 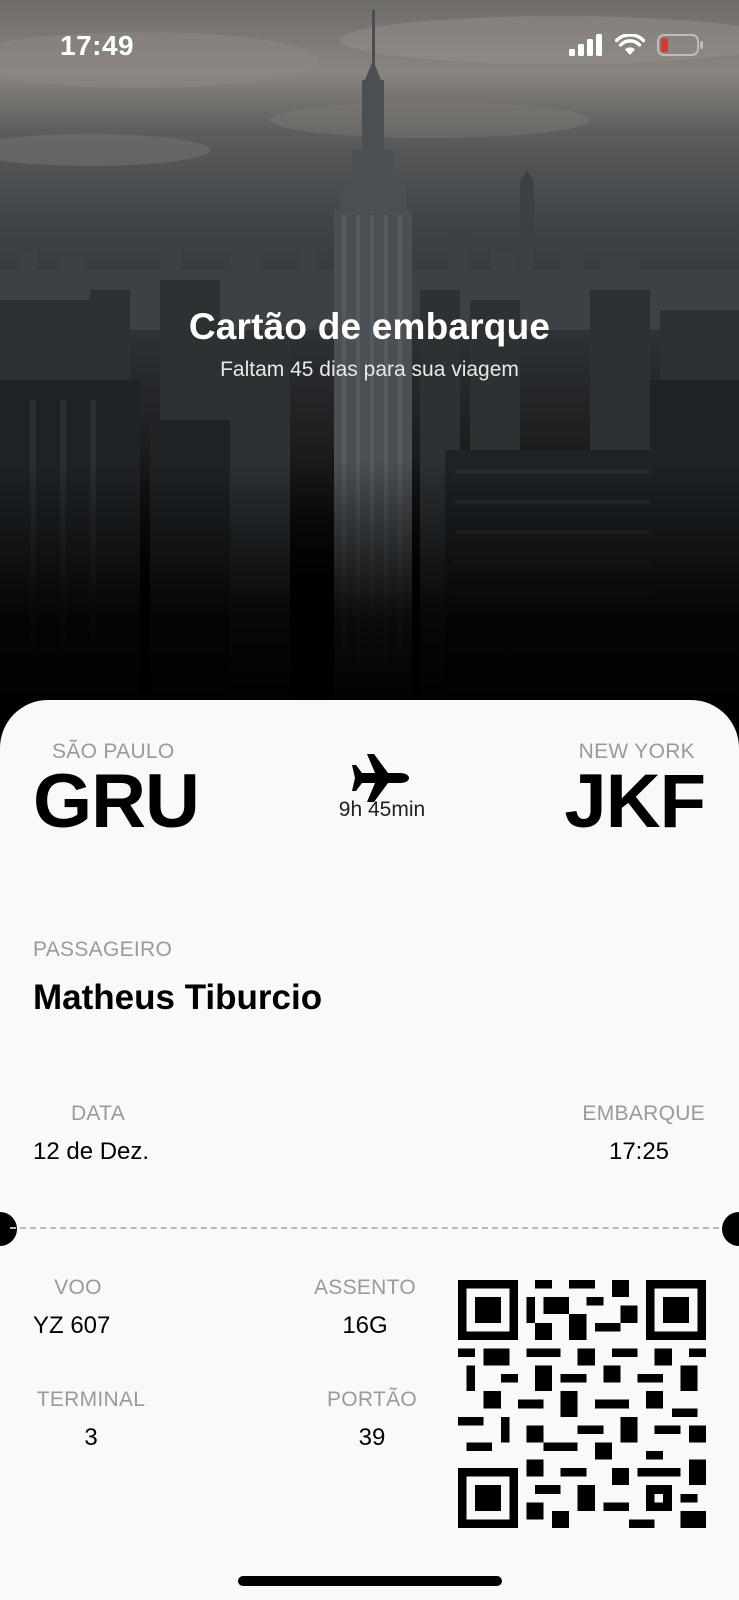 I want to click on perforation-divider, so click(x=369, y=1228).